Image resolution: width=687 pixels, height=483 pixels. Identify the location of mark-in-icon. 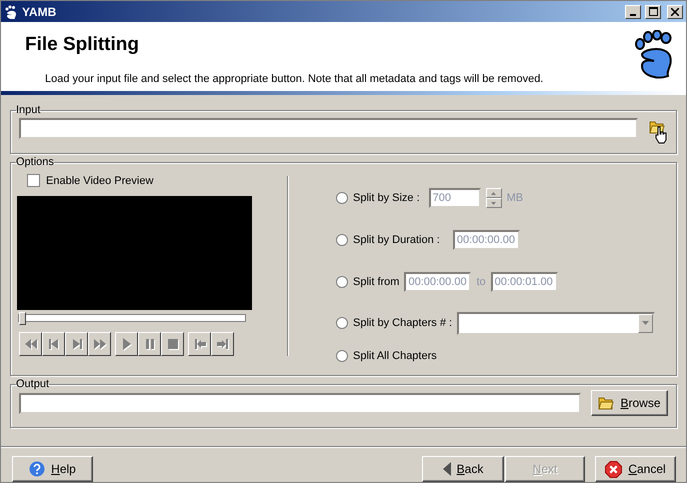
(199, 344).